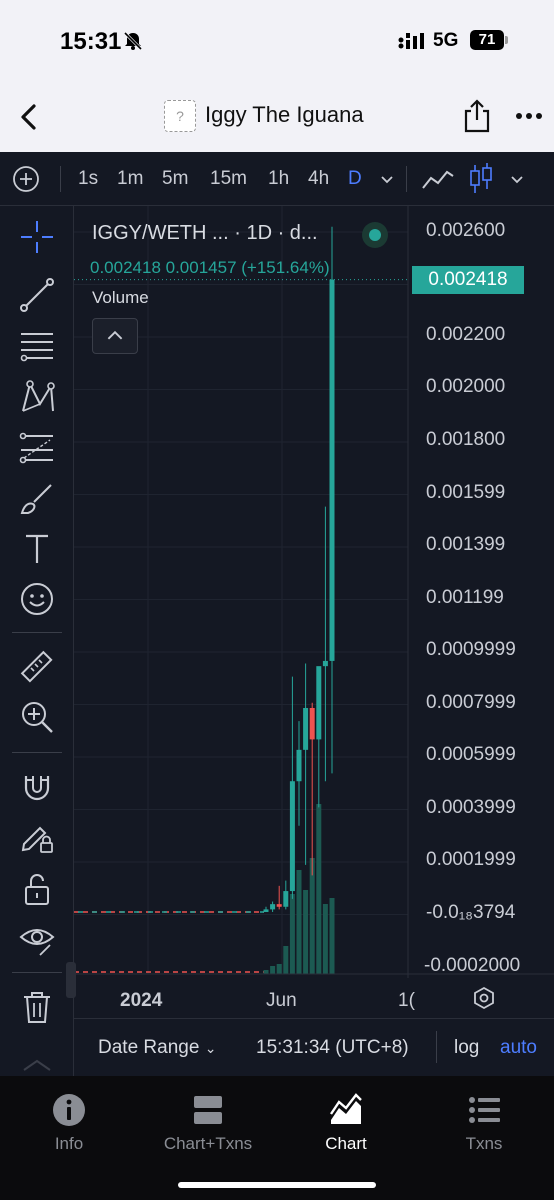  I want to click on unlock-icon, so click(37, 889).